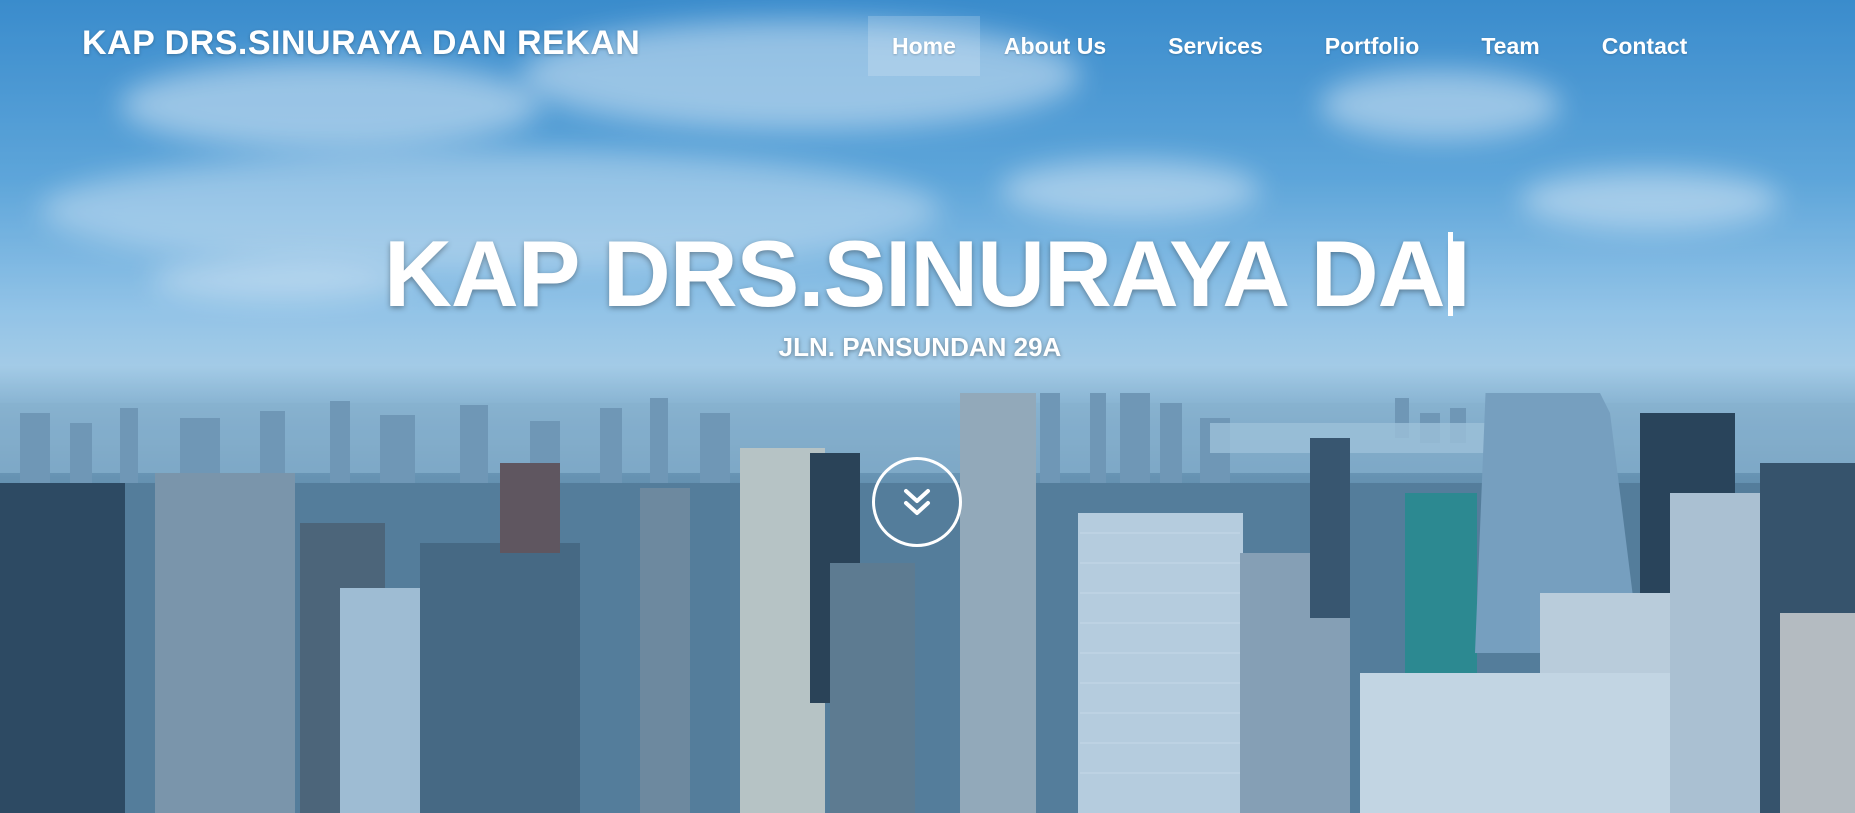  I want to click on nav-item-contact: Contact, so click(1638, 46).